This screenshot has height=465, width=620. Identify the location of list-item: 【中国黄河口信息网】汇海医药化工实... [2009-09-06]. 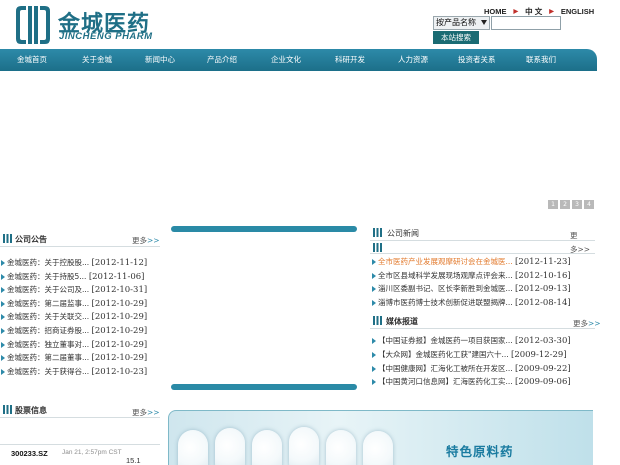
(471, 381).